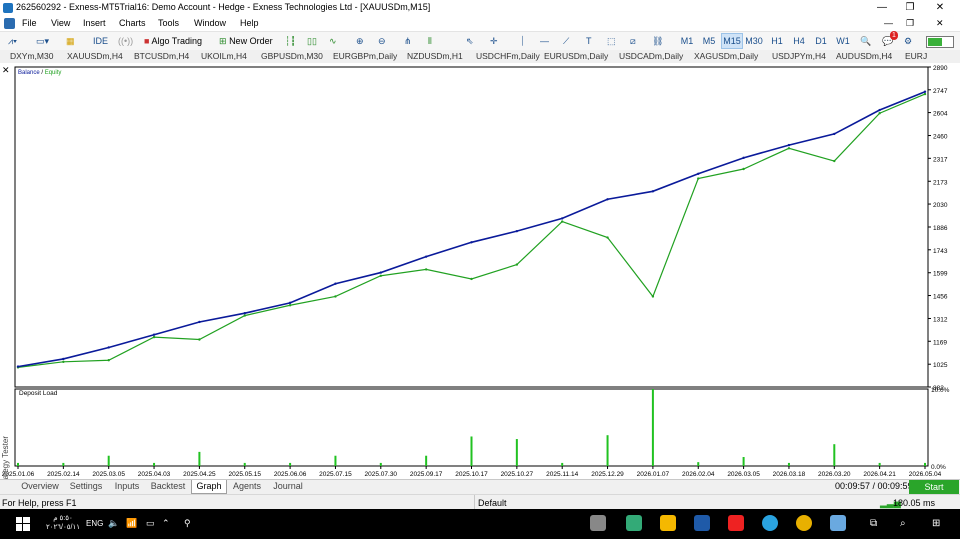  What do you see at coordinates (687, 41) in the screenshot?
I see `timeframe-m1: M1` at bounding box center [687, 41].